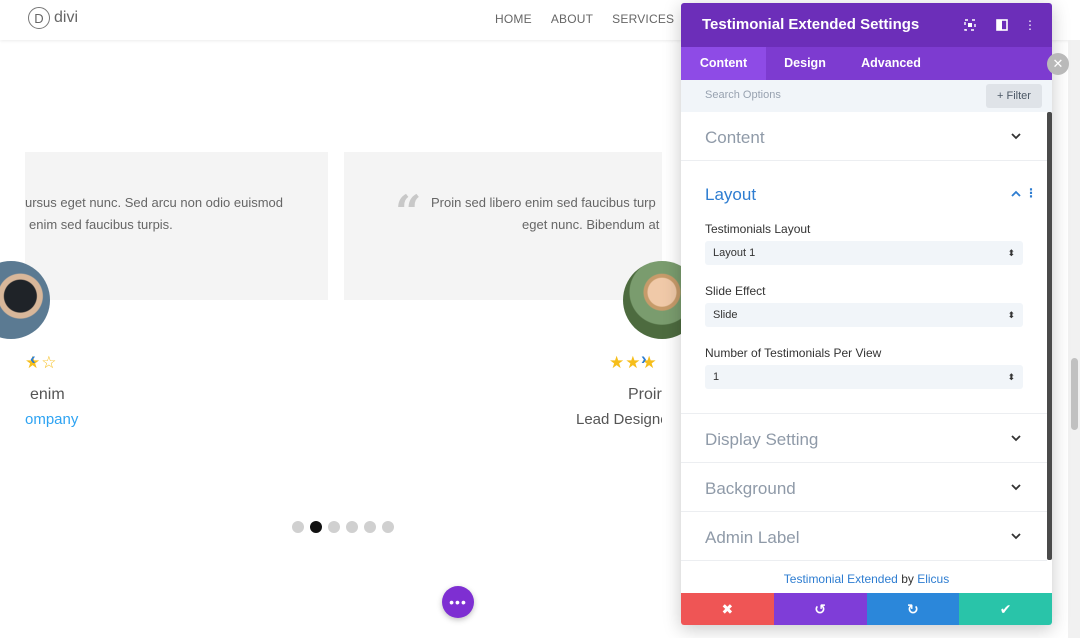  Describe the element at coordinates (793, 353) in the screenshot. I see `field-label: Number of Testimonials Per View` at that location.